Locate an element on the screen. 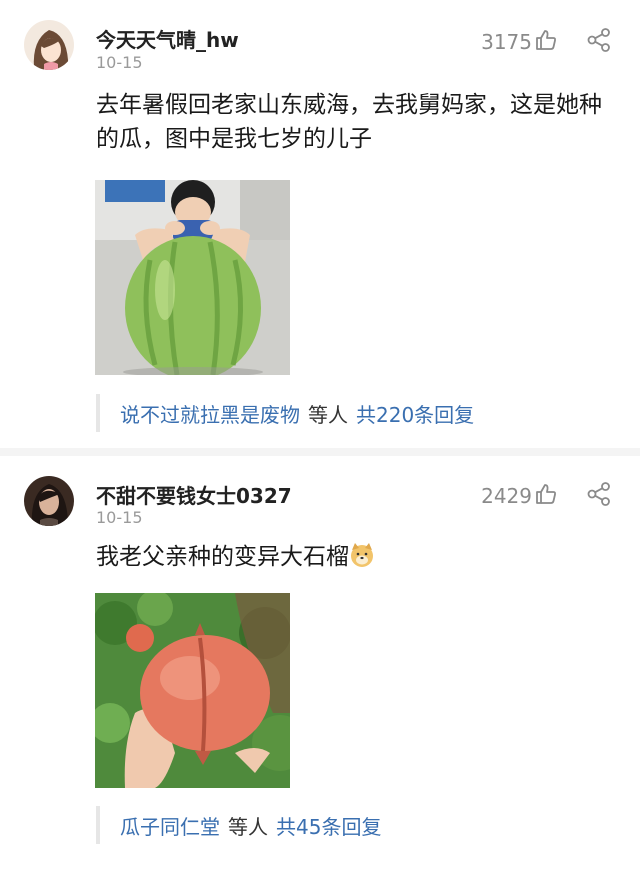 This screenshot has height=871, width=640. comment-text: 去年暑假回老家山东威海，去我舅妈家，这是她种的瓜，图中是我七岁的儿子 is located at coordinates (349, 122).